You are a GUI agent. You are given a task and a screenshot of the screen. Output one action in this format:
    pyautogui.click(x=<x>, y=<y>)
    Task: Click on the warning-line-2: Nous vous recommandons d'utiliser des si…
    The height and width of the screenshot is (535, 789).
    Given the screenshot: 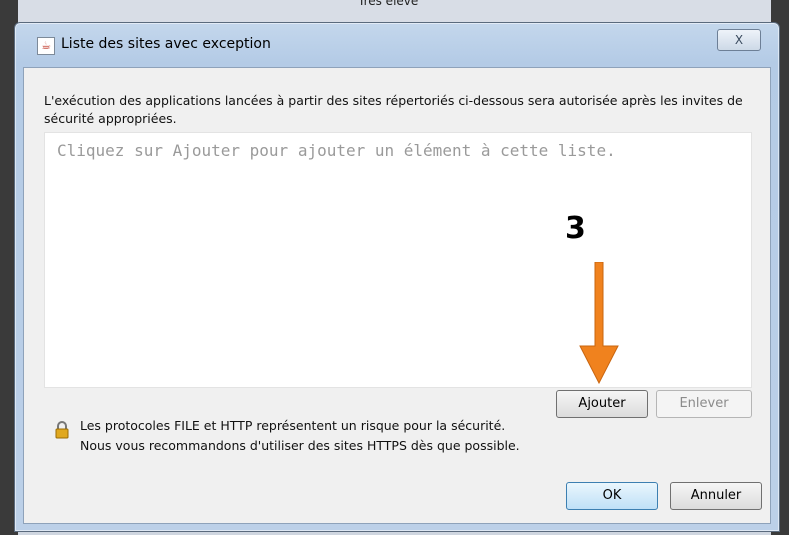 What is the action you would take?
    pyautogui.click(x=300, y=445)
    